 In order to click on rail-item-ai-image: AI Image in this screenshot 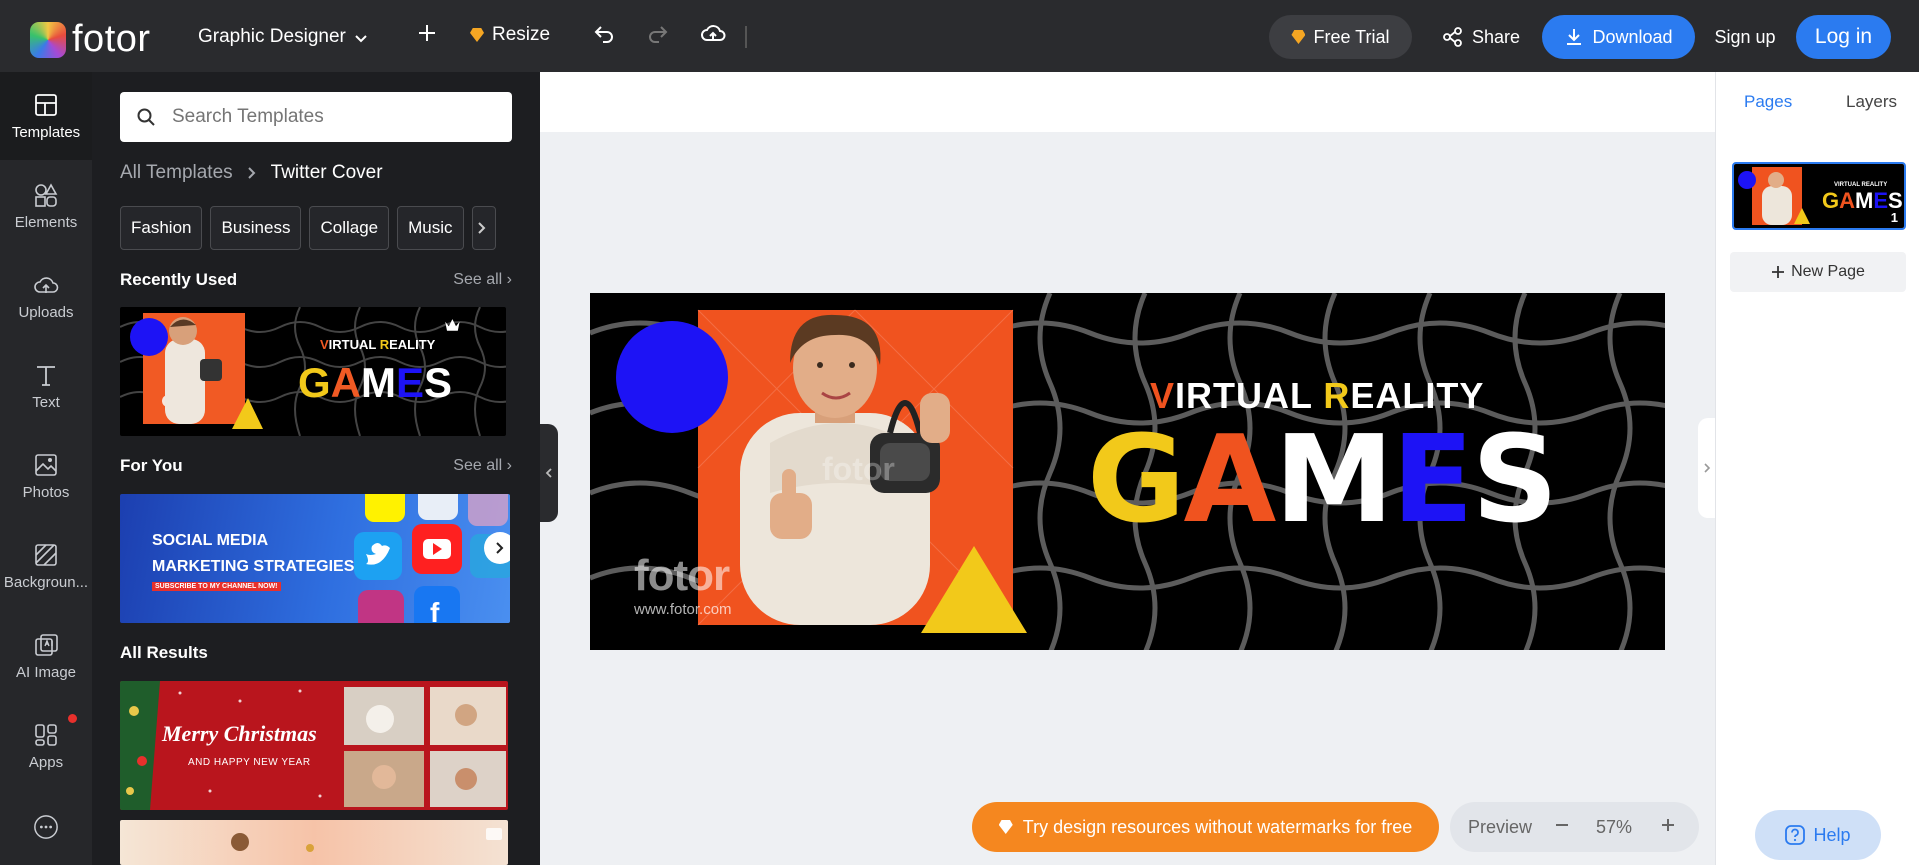, I will do `click(46, 656)`.